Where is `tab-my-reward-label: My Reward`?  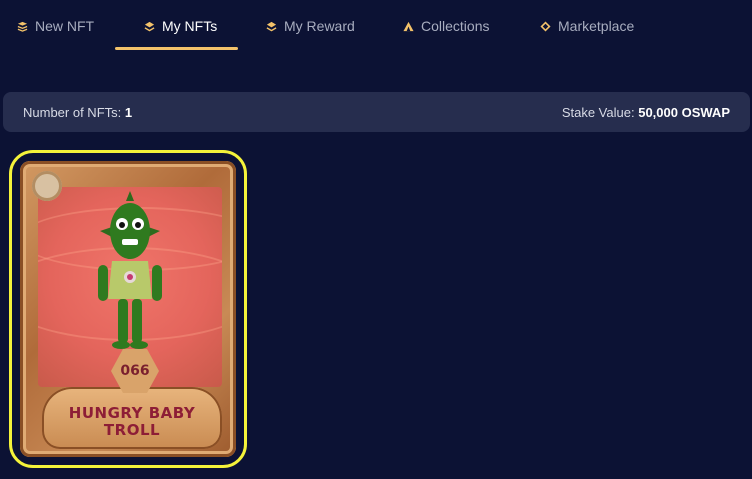
tab-my-reward-label: My Reward is located at coordinates (319, 26).